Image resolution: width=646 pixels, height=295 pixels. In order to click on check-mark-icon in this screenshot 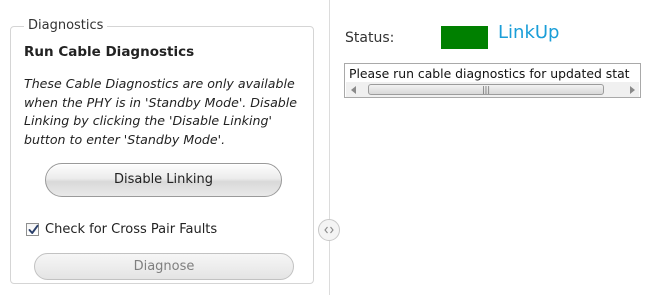, I will do `click(33, 229)`.